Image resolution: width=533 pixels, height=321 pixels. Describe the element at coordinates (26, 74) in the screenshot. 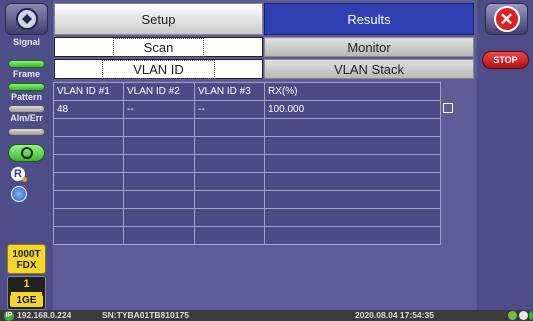

I see `frame-label: Frame` at that location.